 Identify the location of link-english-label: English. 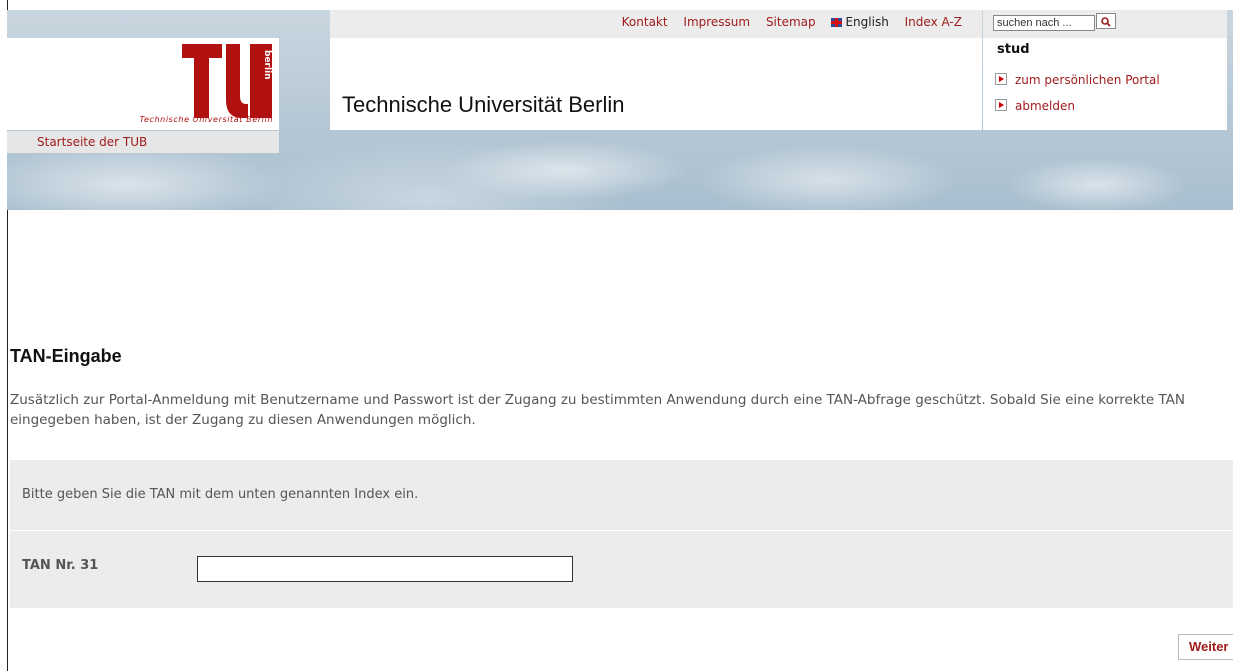
(867, 22).